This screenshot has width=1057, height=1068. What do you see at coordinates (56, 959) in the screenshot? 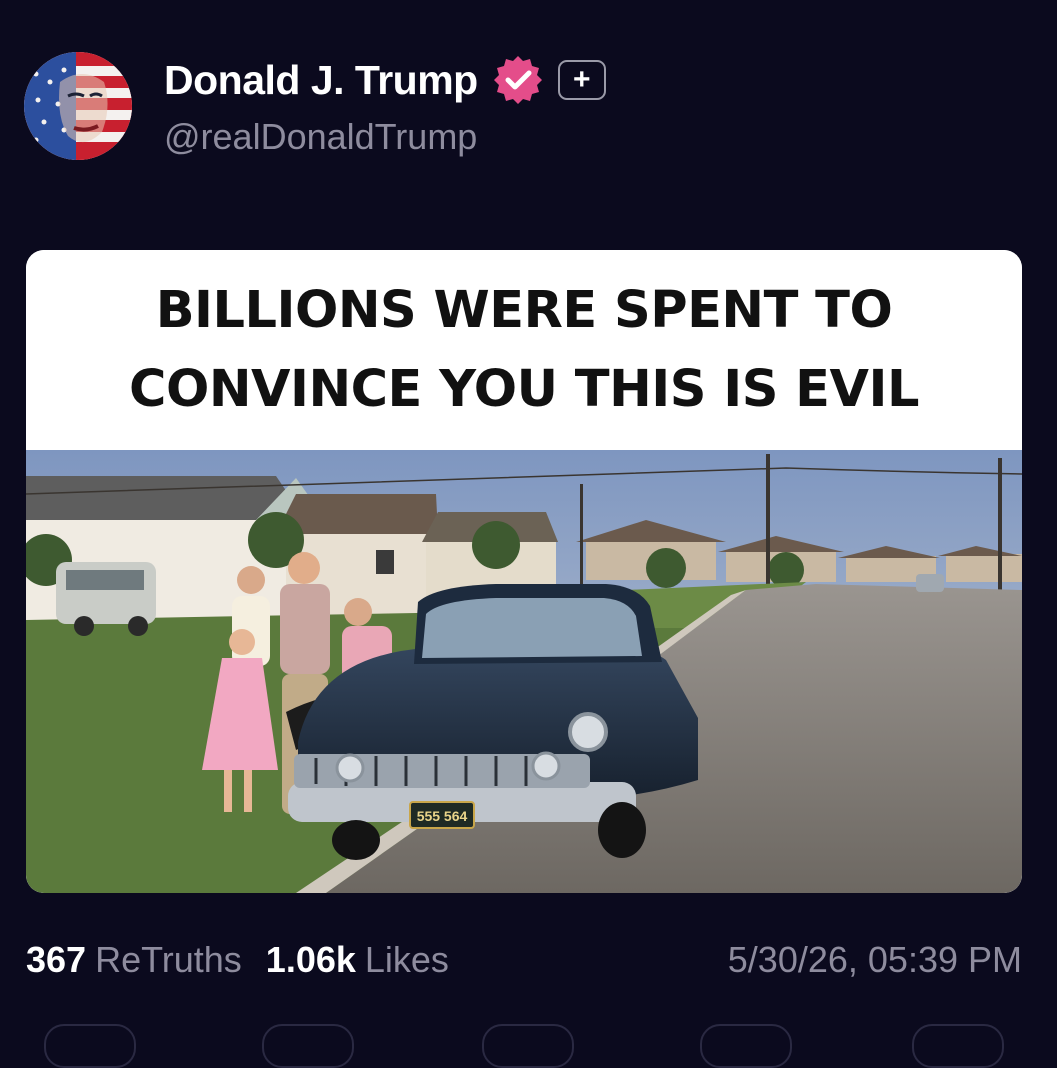
I see `retruths-count: 367` at bounding box center [56, 959].